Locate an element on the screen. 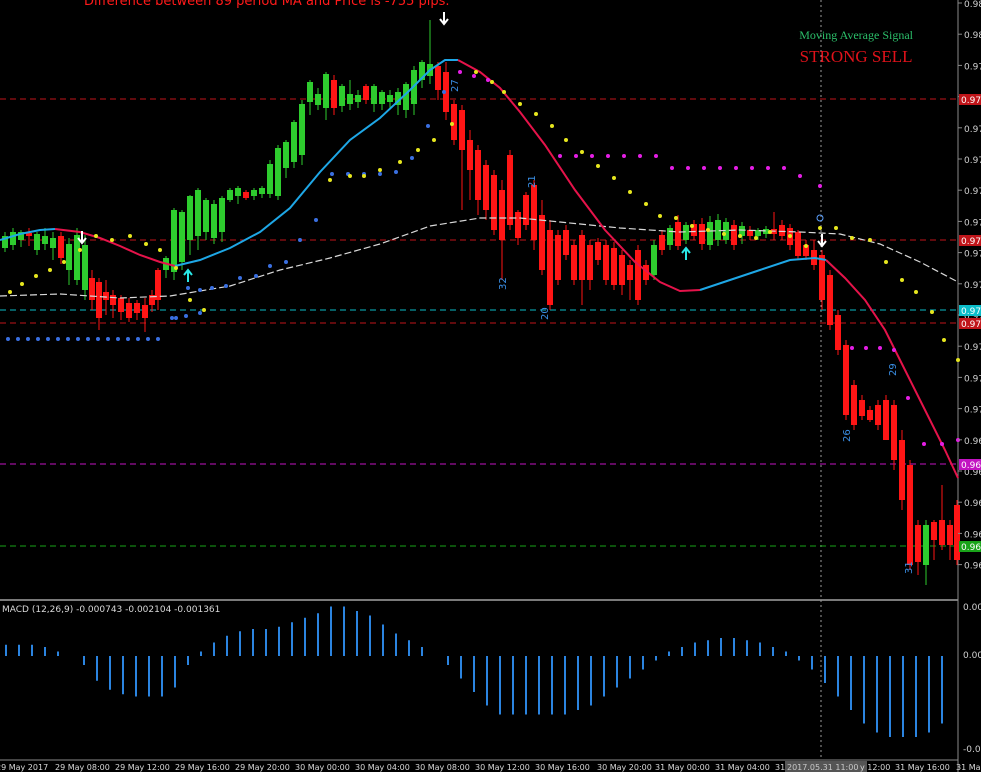 Image resolution: width=981 pixels, height=772 pixels. buy-arrow-icon is located at coordinates (686, 253).